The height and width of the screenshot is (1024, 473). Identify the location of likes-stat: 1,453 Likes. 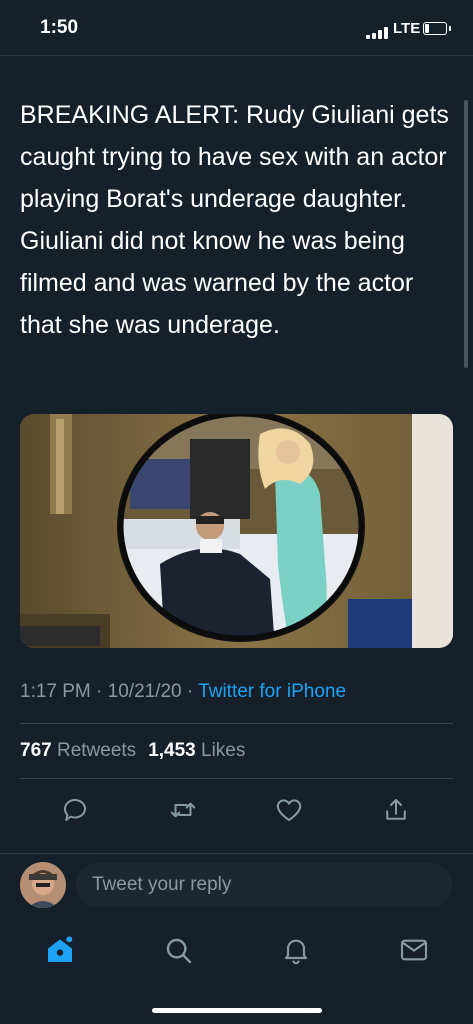
(196, 750).